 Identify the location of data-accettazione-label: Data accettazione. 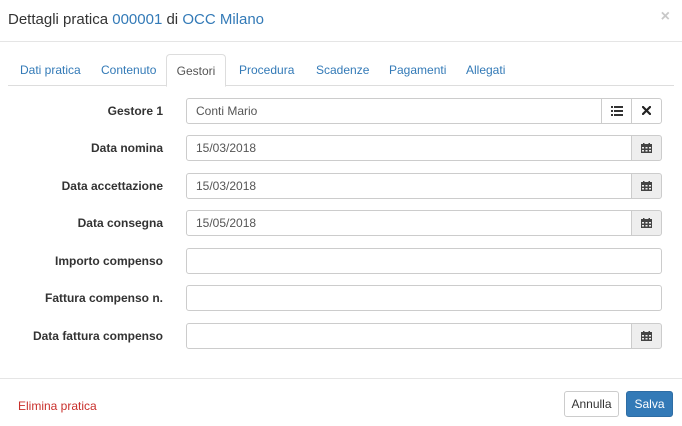
(112, 186).